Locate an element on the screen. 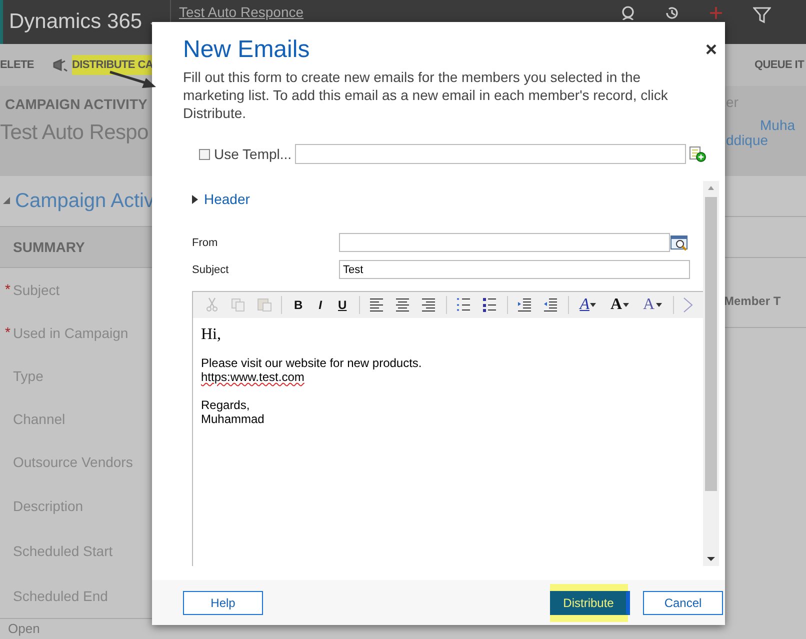 The height and width of the screenshot is (639, 806). command-button: ELETE is located at coordinates (17, 65).